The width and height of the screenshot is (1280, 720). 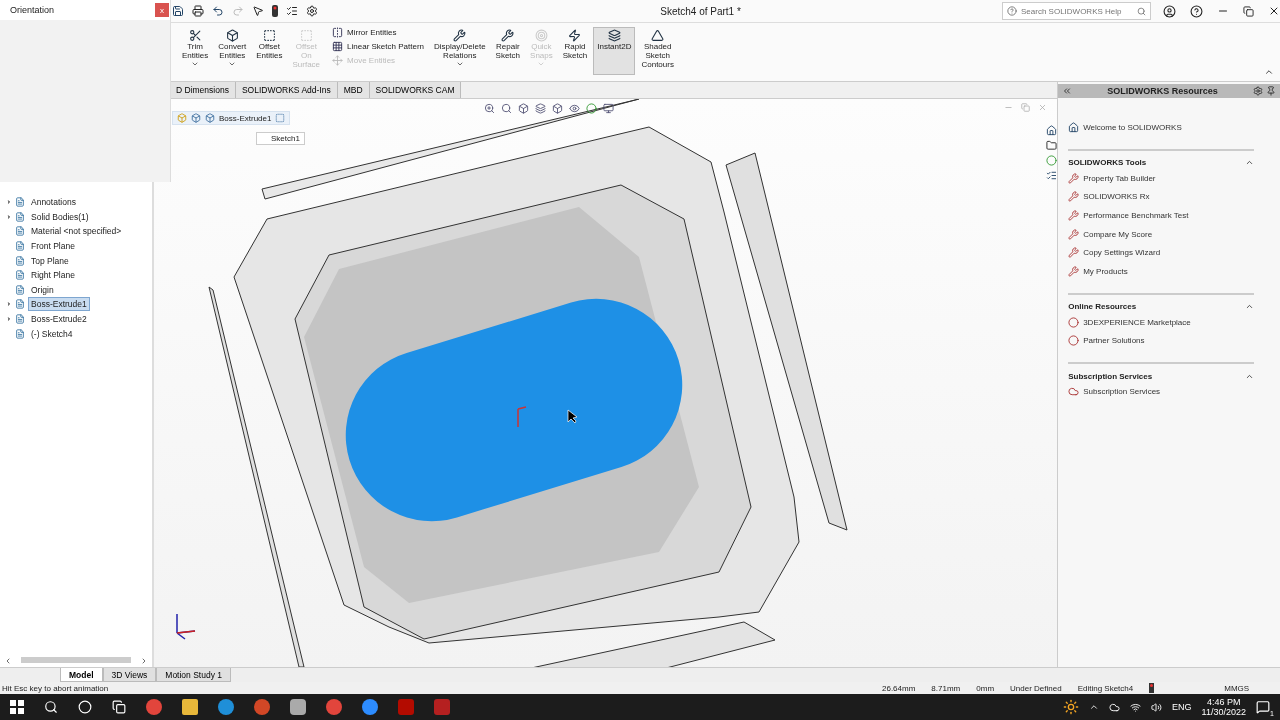 I want to click on tree-item: Boss-Extrude2, so click(x=59, y=319).